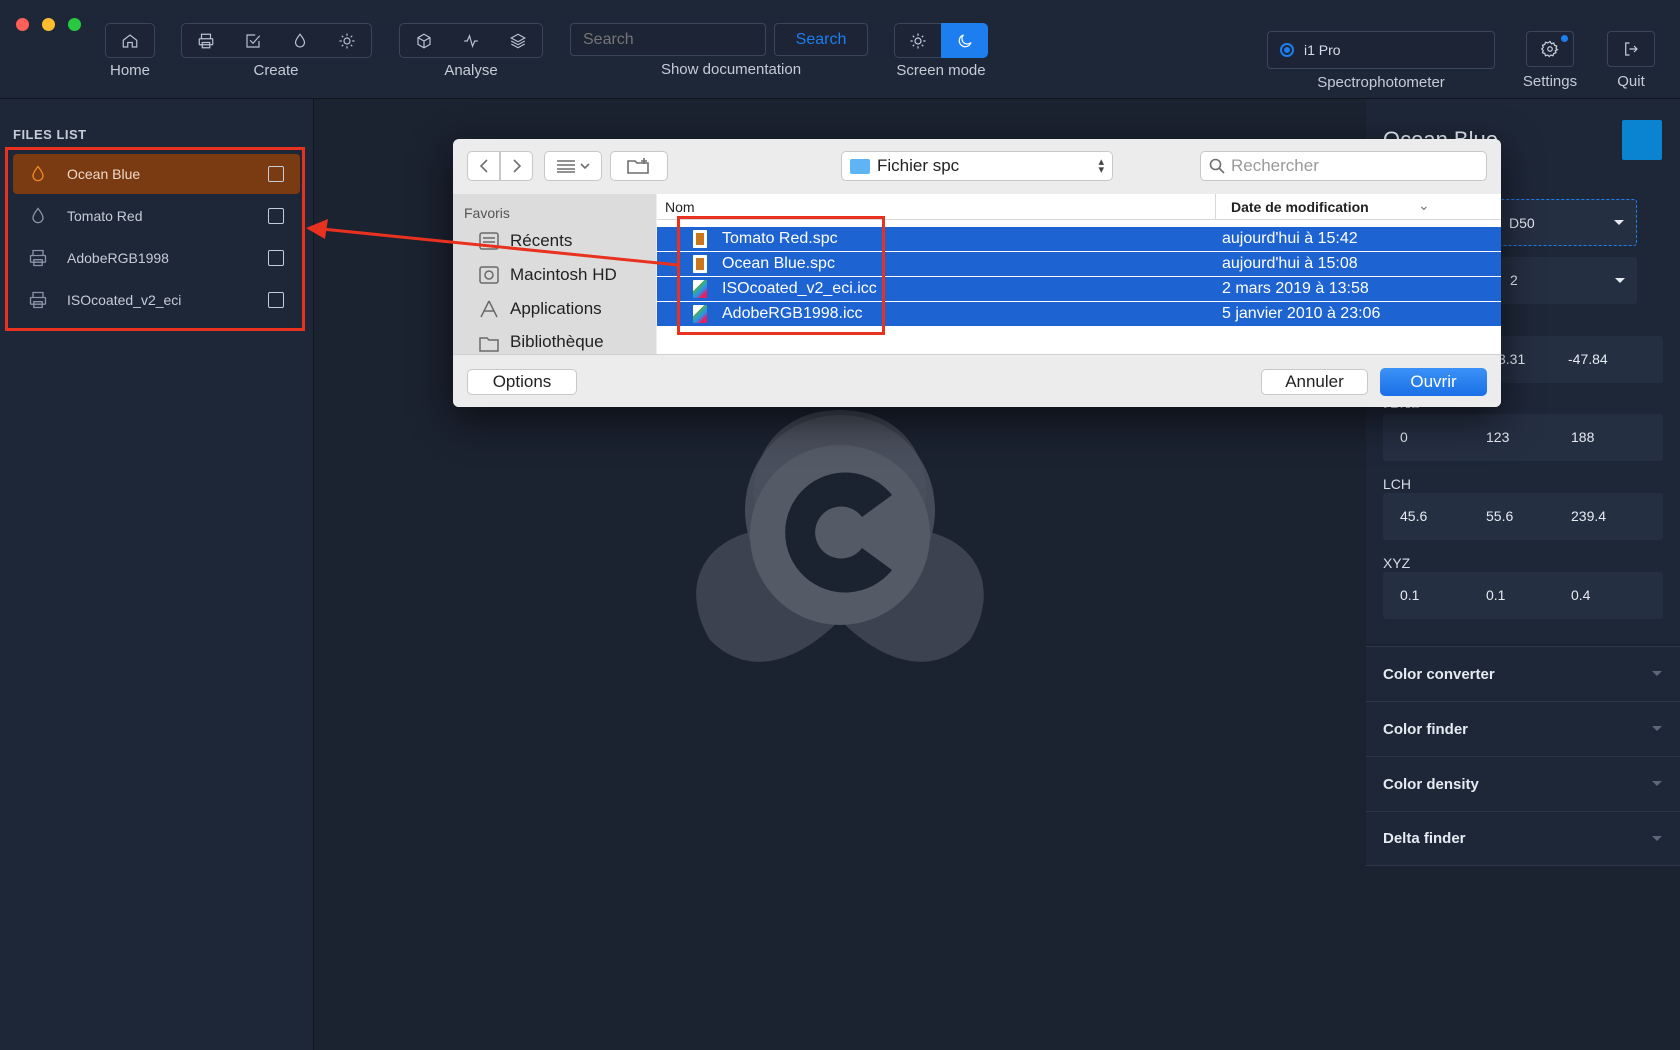  I want to click on back-button, so click(483, 166).